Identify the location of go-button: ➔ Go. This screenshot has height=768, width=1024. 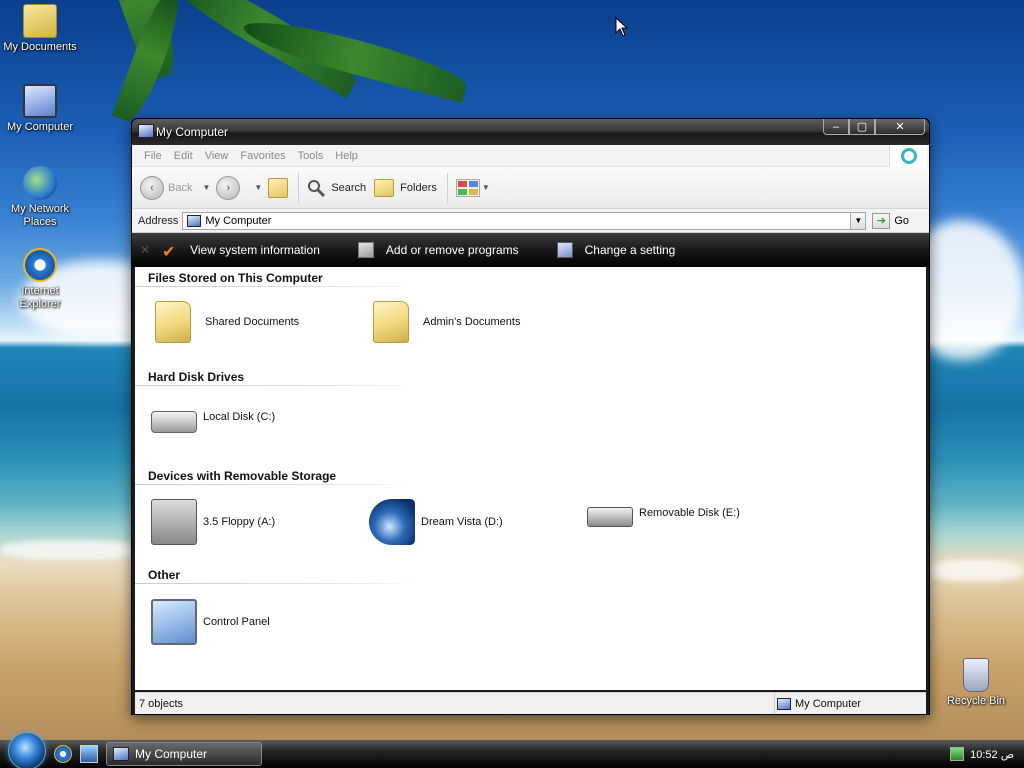
(891, 220).